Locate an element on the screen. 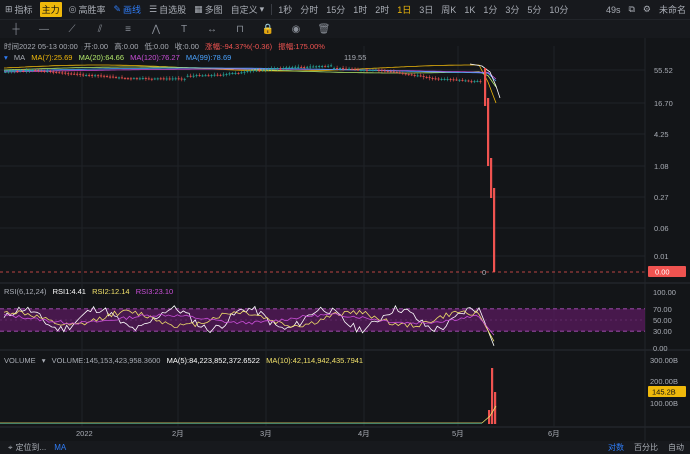 This screenshot has width=690, height=454. draw-line-button: ✎ 画线 is located at coordinates (127, 9).